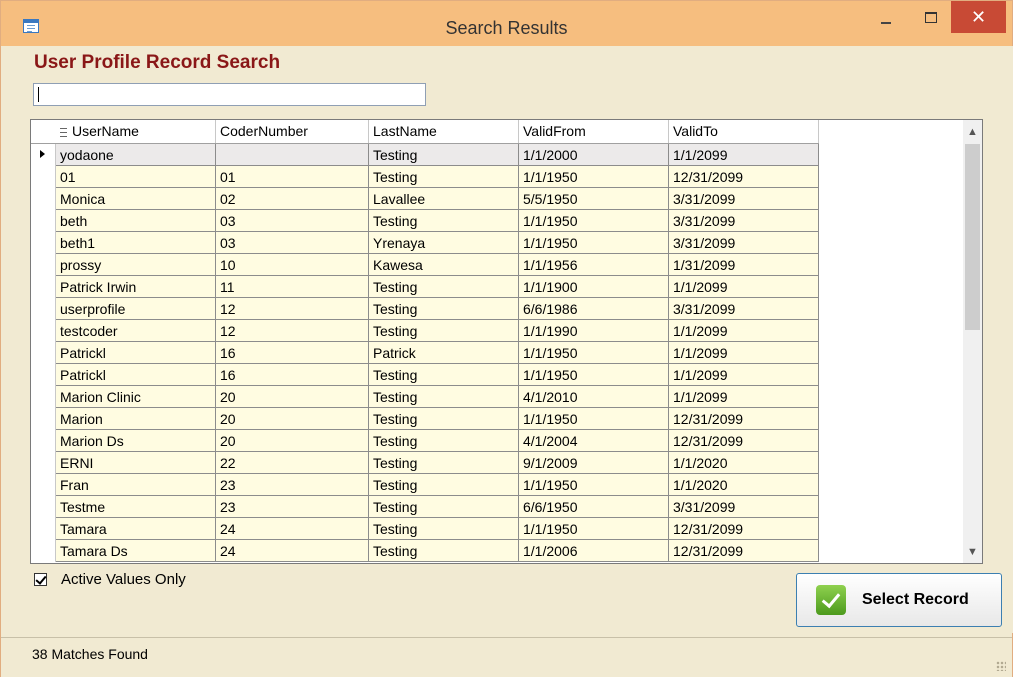 This screenshot has width=1013, height=677. Describe the element at coordinates (594, 155) in the screenshot. I see `table-cell: 1/1/2000` at that location.